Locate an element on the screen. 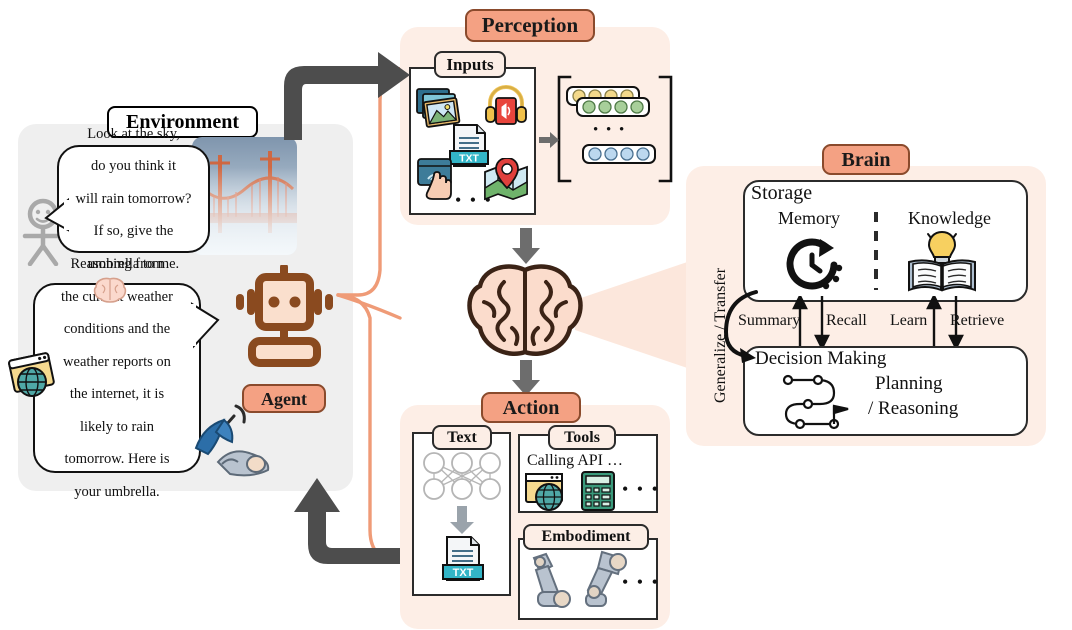  agent-label-badge: Agent is located at coordinates (284, 398).